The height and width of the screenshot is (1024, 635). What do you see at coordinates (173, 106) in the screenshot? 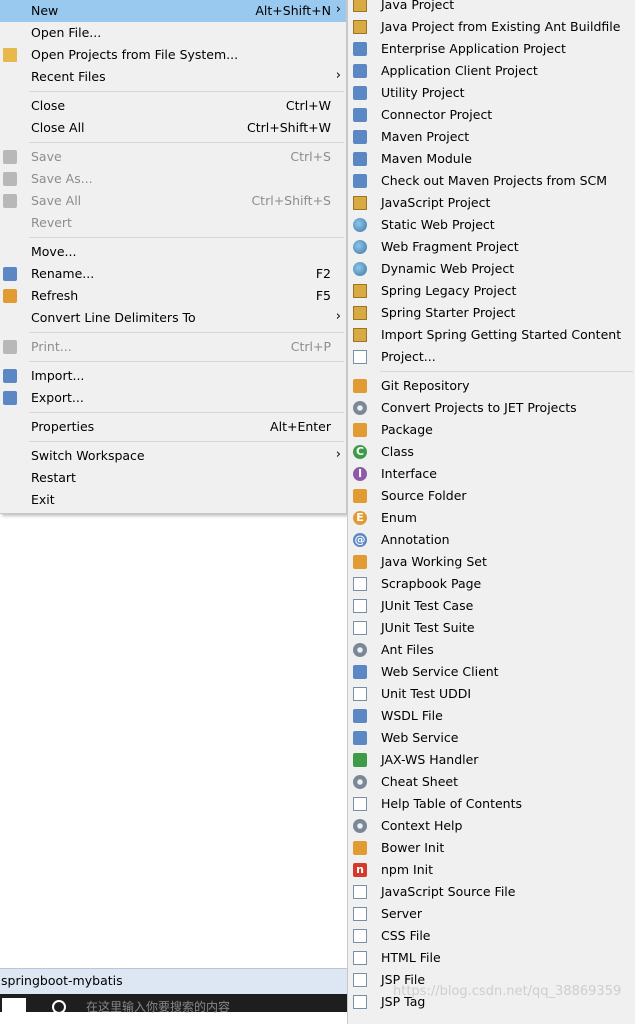
I see `file-menu-item-close: Close Ctrl+W` at bounding box center [173, 106].